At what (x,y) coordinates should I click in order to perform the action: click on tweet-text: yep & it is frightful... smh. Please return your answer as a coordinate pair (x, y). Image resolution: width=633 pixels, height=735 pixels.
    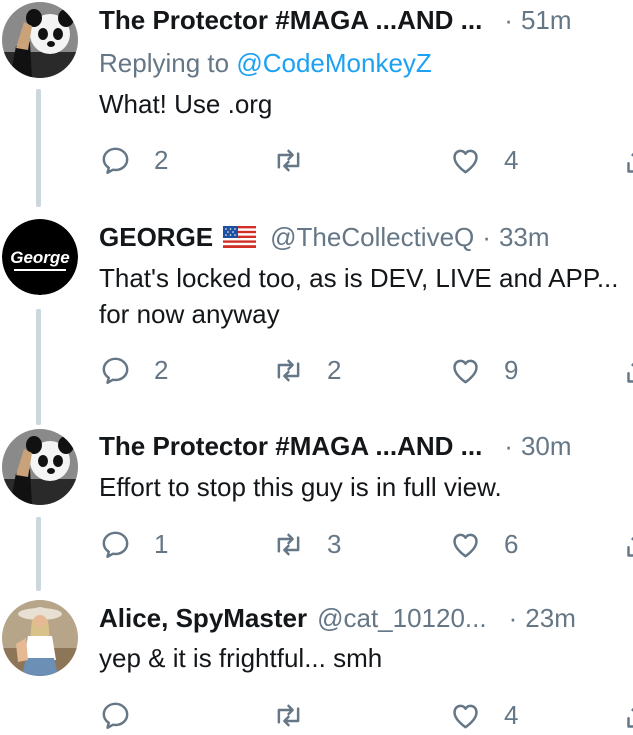
    Looking at the image, I should click on (241, 658).